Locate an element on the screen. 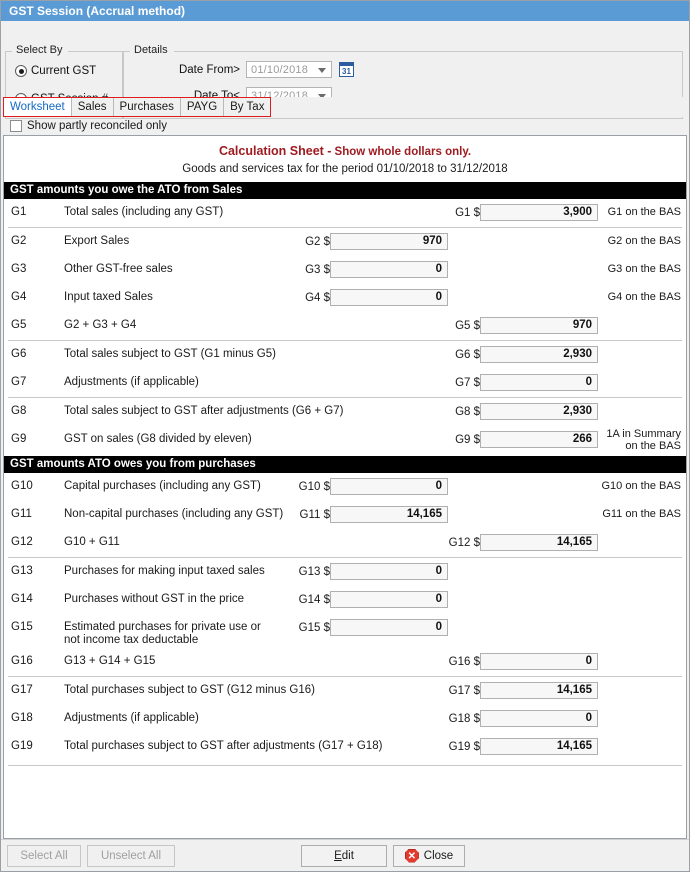 The width and height of the screenshot is (690, 872). row-code: G6 is located at coordinates (19, 354).